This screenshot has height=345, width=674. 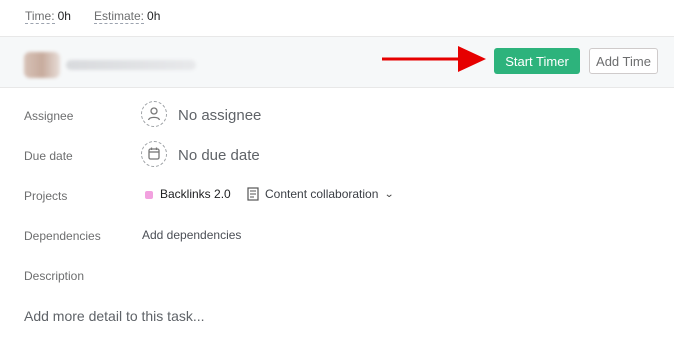 What do you see at coordinates (434, 59) in the screenshot?
I see `red-arrow-annotation` at bounding box center [434, 59].